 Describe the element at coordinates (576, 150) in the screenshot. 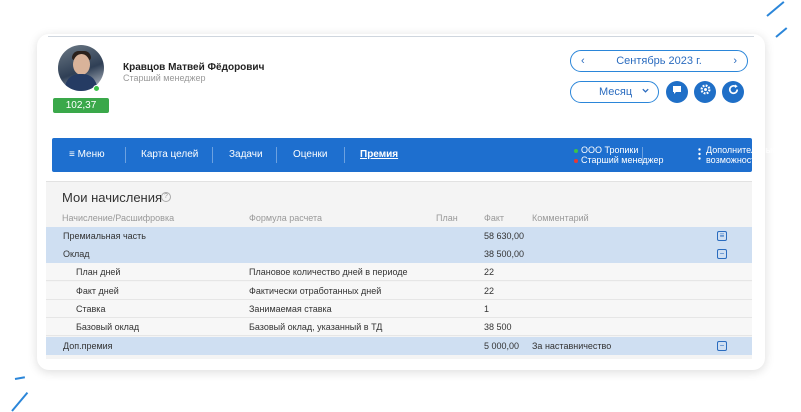

I see `org-status-dot` at that location.